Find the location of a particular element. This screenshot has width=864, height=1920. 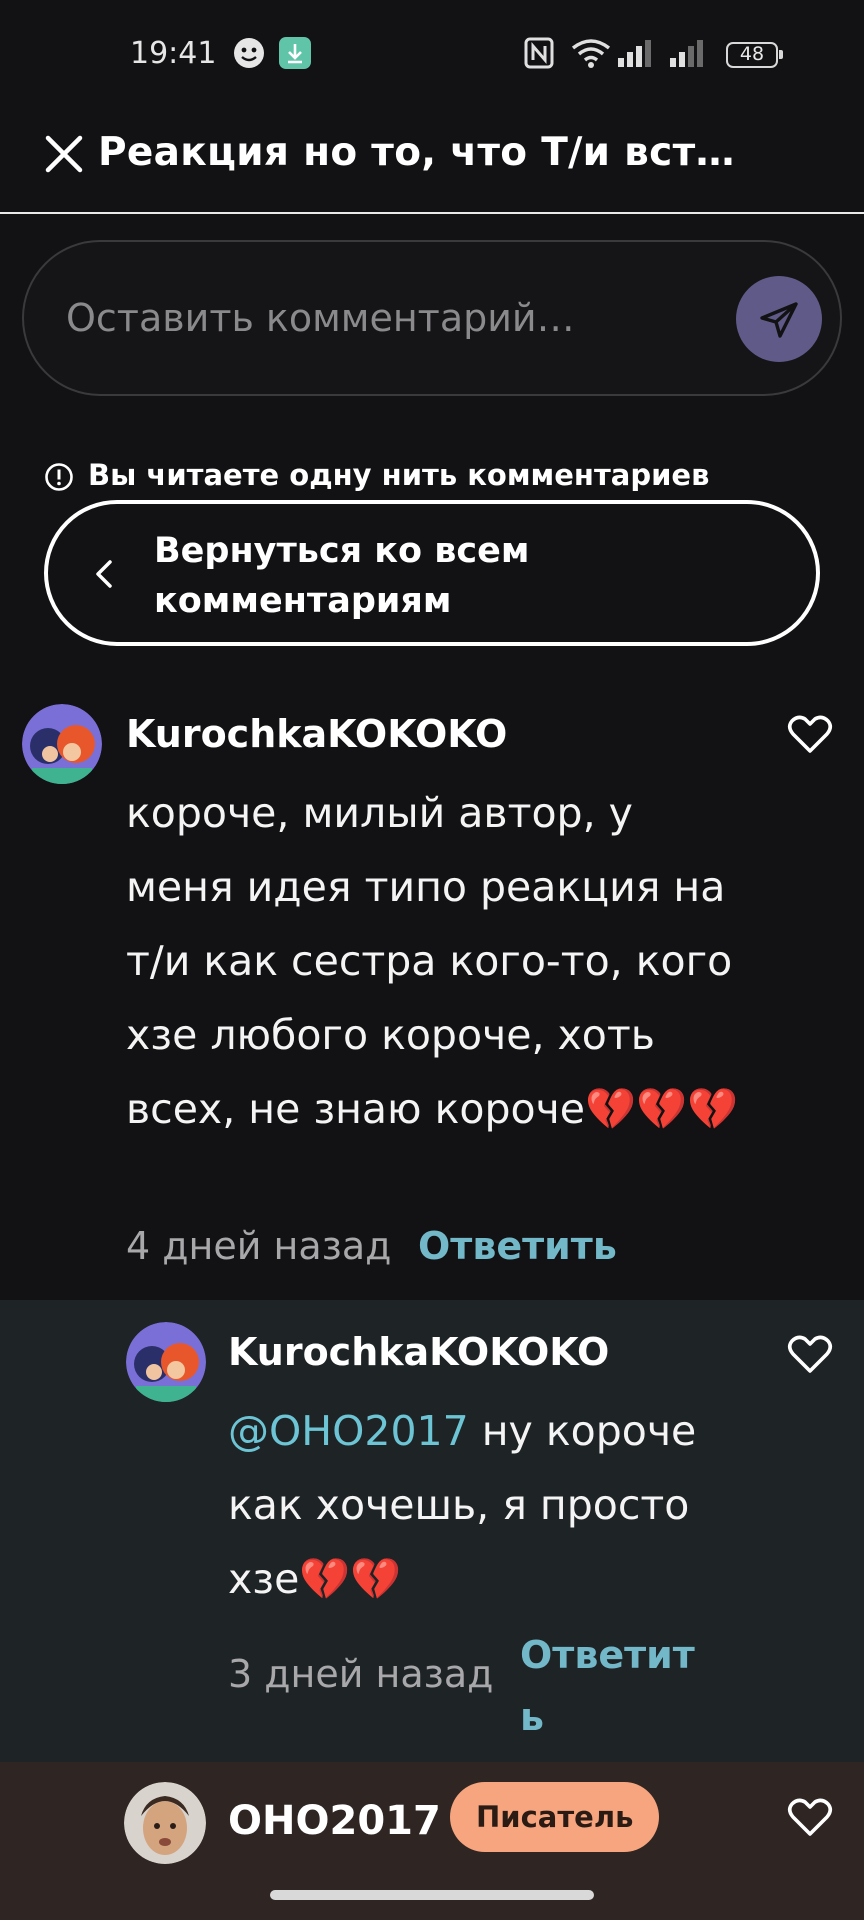

home-indicator is located at coordinates (432, 1895).